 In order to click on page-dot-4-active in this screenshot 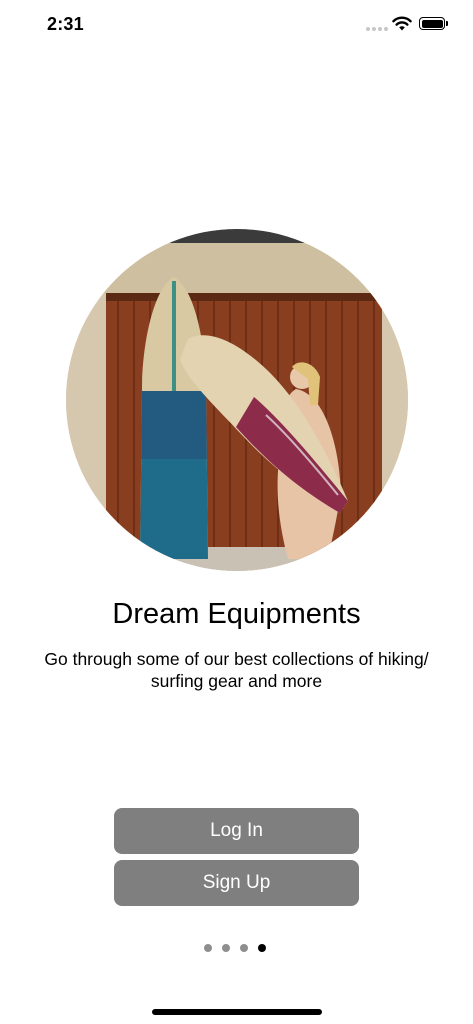, I will do `click(262, 948)`.